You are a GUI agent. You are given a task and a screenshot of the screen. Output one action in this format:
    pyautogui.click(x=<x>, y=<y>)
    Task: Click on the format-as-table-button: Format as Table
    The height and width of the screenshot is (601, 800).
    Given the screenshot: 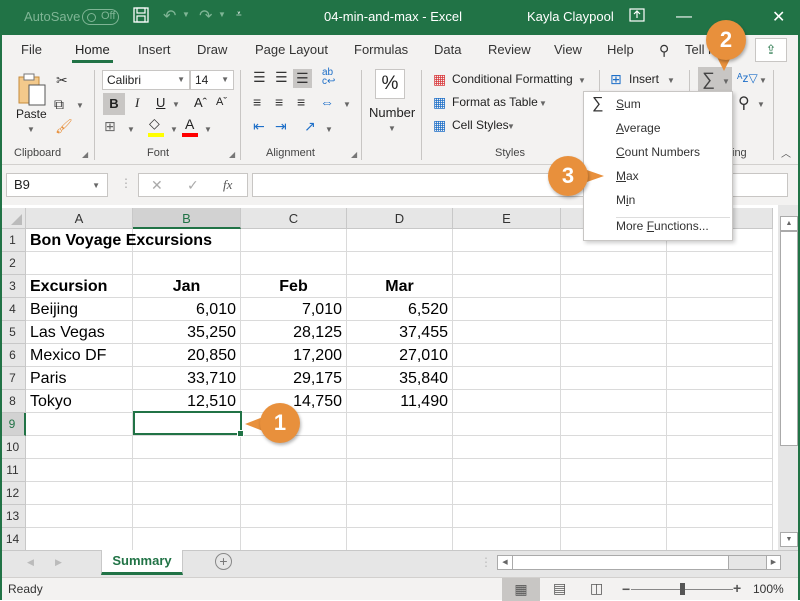 What is the action you would take?
    pyautogui.click(x=495, y=102)
    